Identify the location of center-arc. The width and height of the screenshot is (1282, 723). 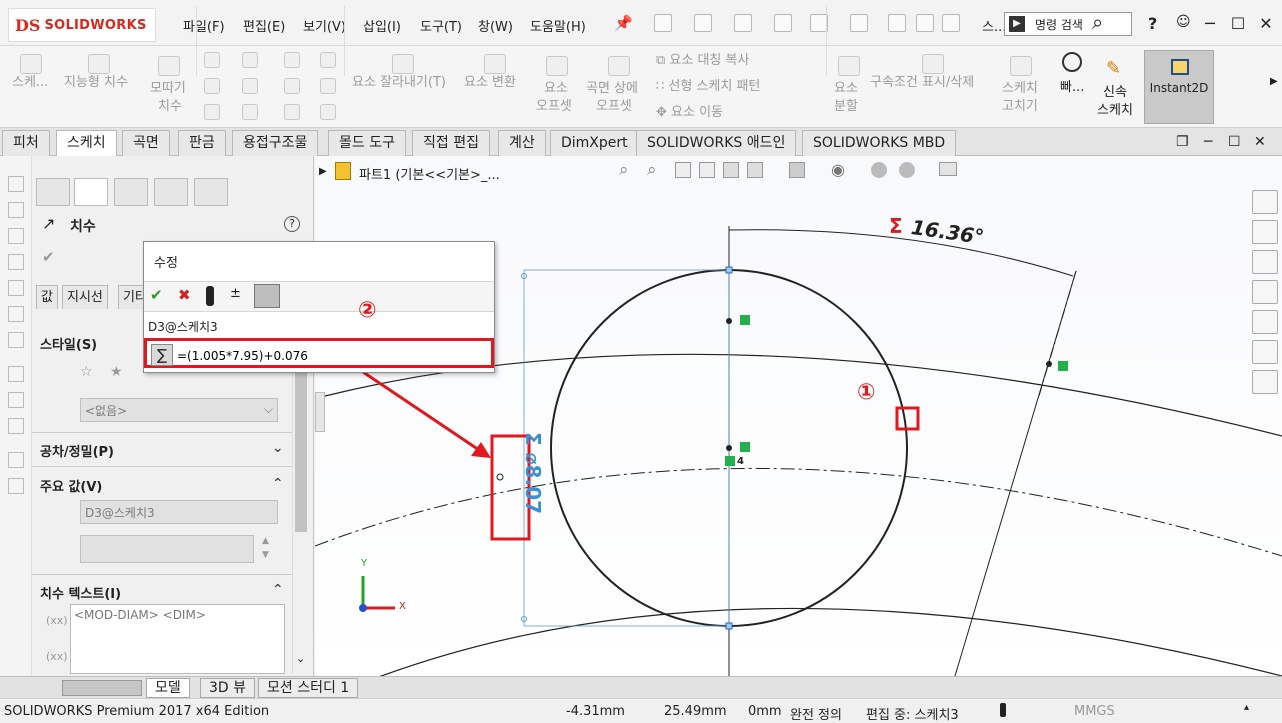
(798, 512).